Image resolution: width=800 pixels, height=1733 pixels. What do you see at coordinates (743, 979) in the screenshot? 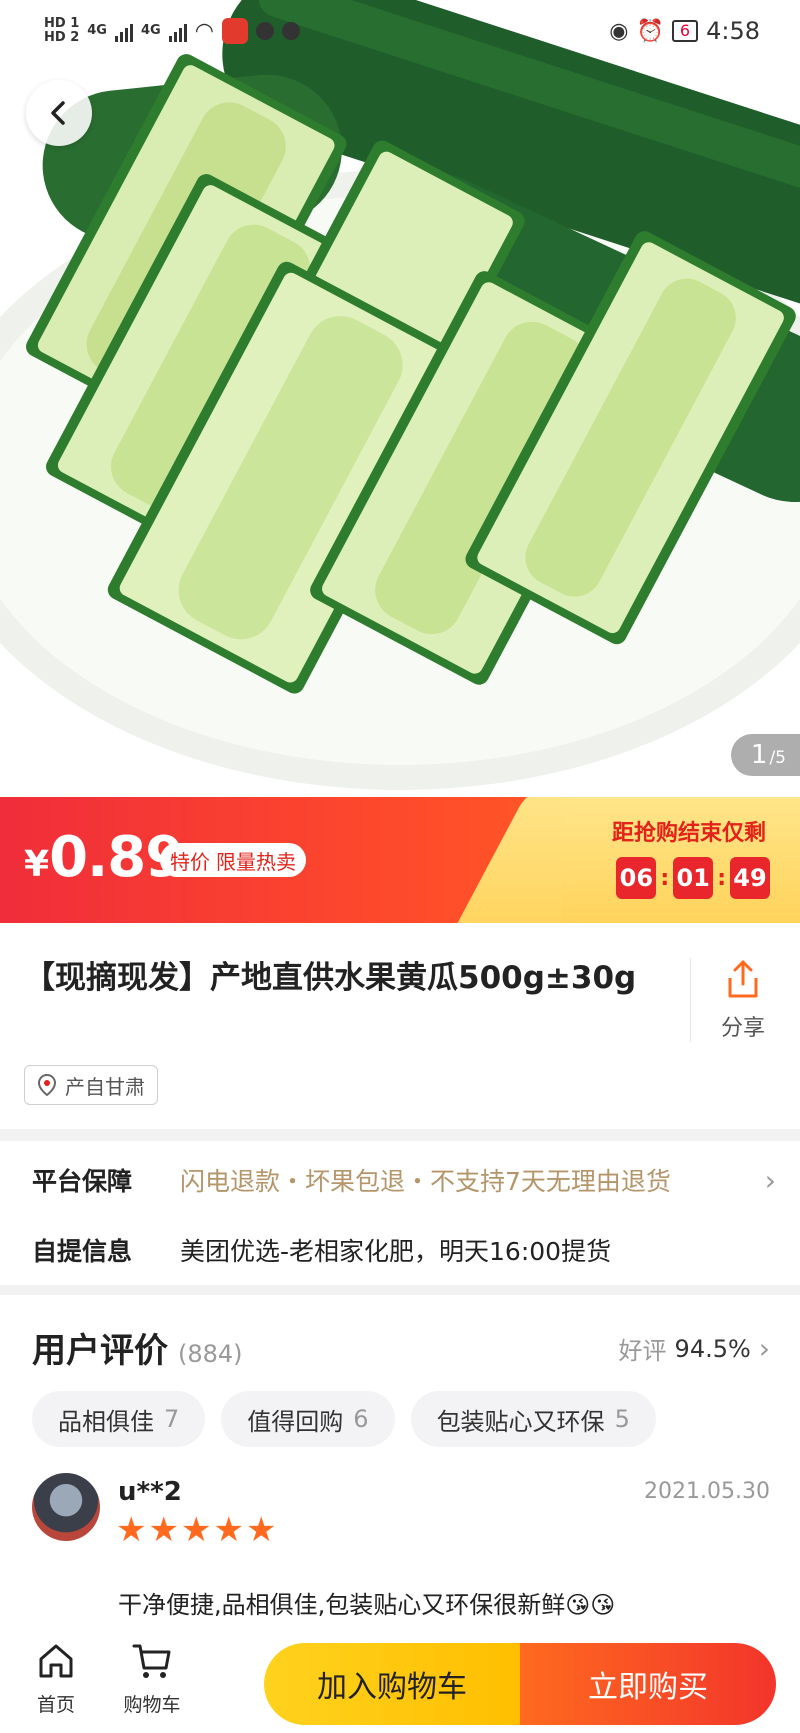
I see `share-icon` at bounding box center [743, 979].